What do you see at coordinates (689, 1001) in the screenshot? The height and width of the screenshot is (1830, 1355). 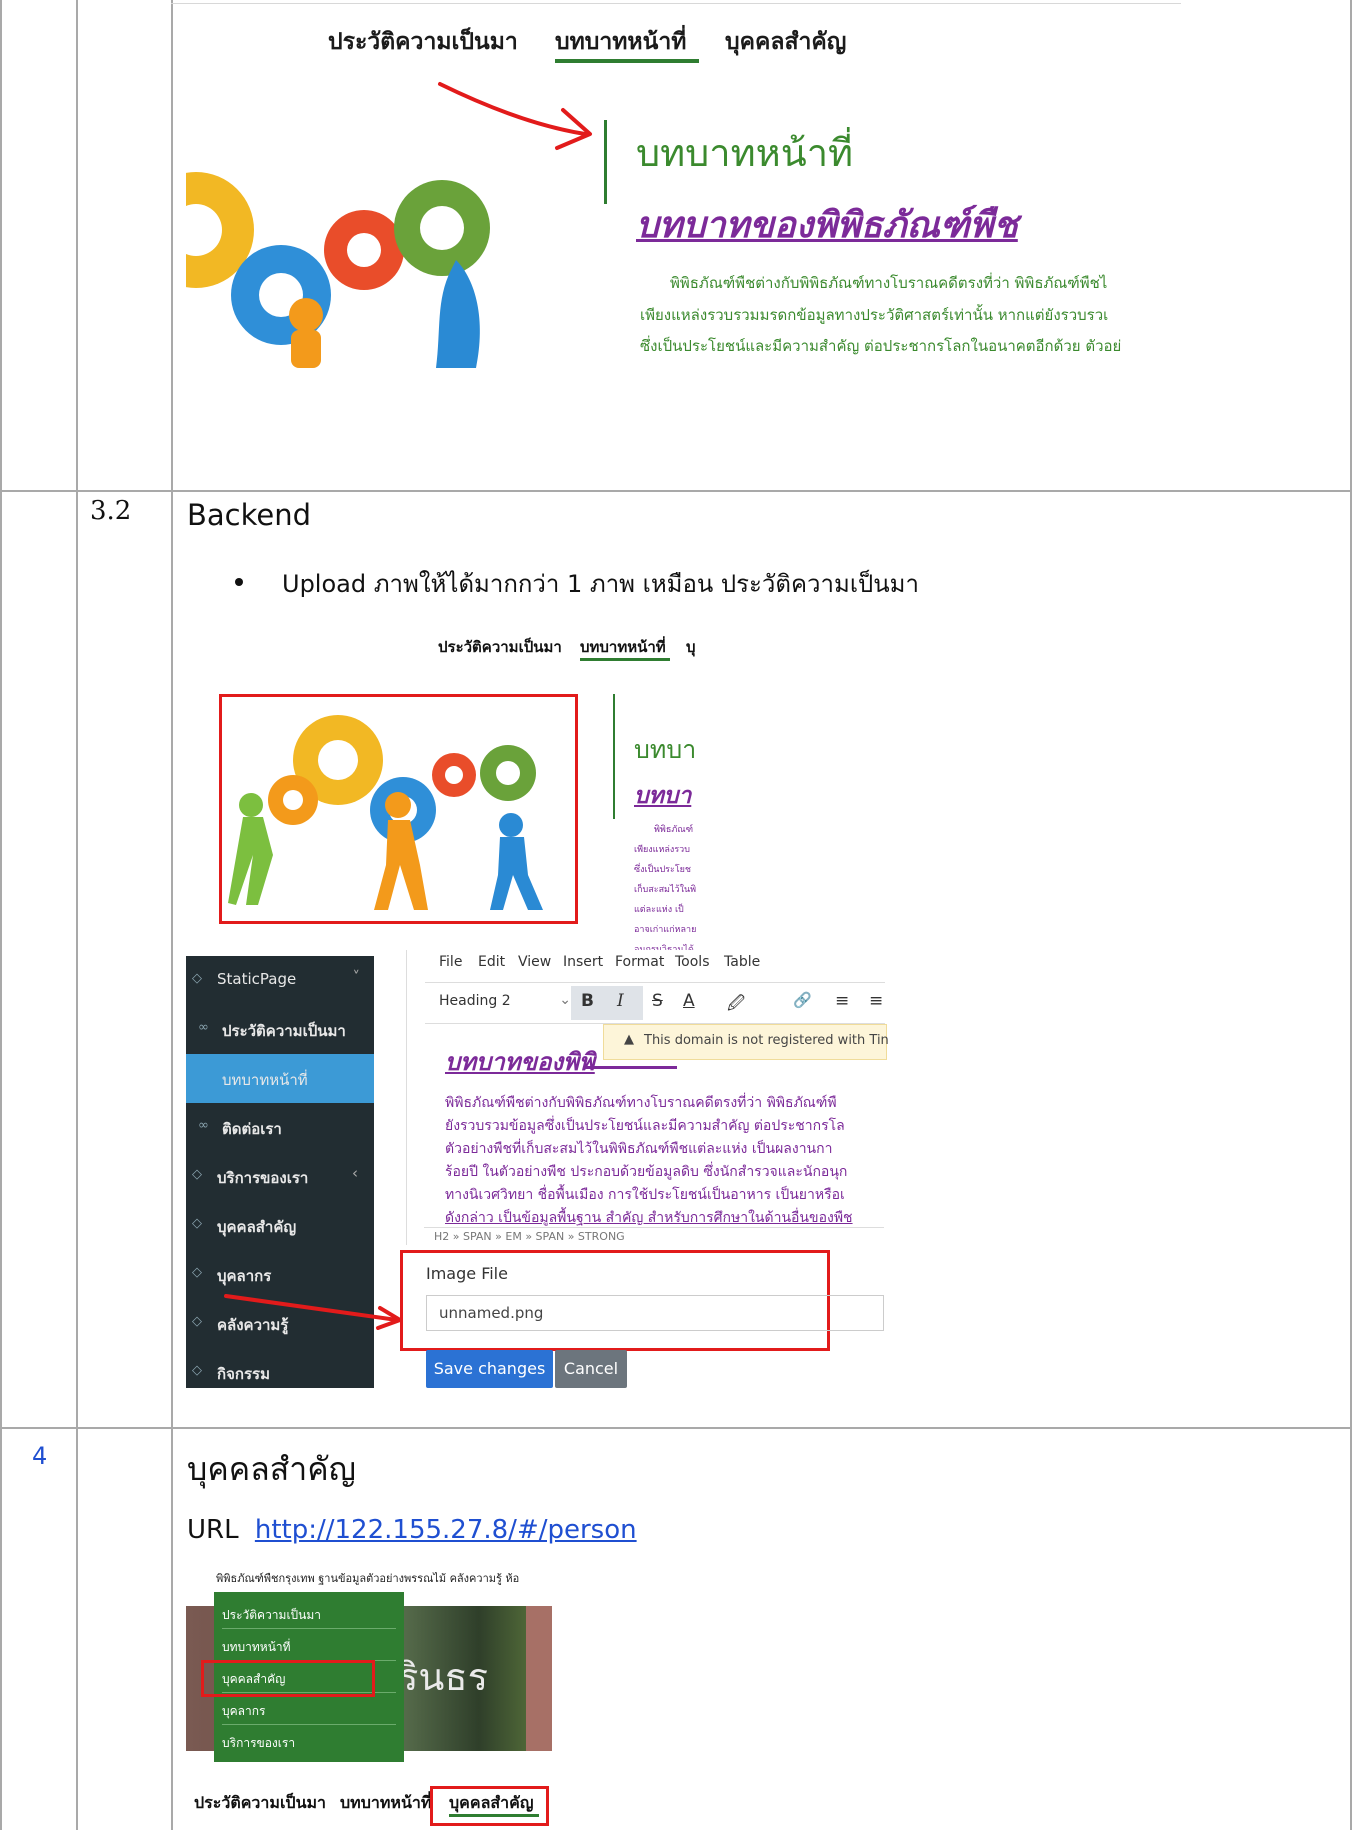 I see `text-color-button: A` at bounding box center [689, 1001].